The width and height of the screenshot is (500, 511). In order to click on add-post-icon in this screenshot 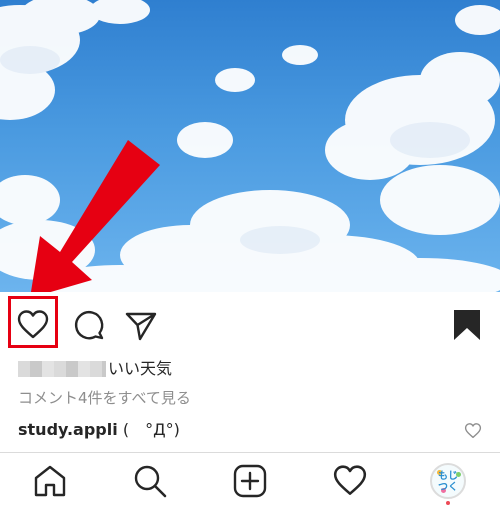, I will do `click(250, 481)`.